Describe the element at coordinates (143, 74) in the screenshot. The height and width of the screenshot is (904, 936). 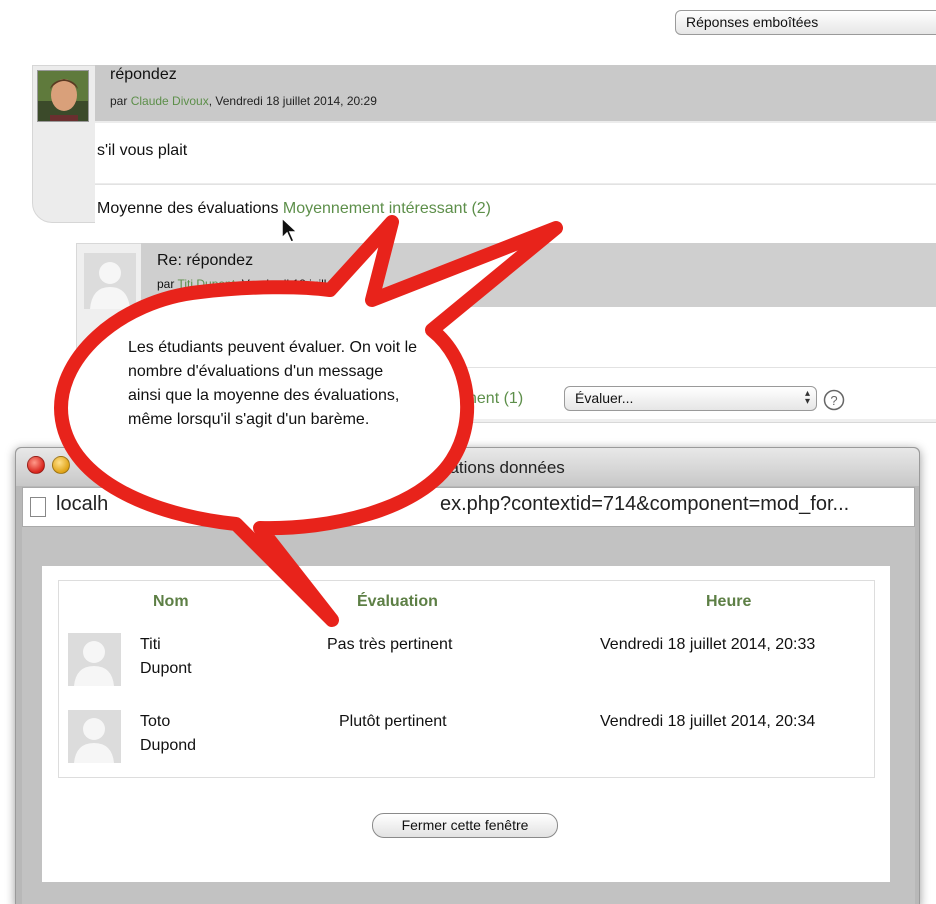
I see `post-1-subject: répondez` at that location.